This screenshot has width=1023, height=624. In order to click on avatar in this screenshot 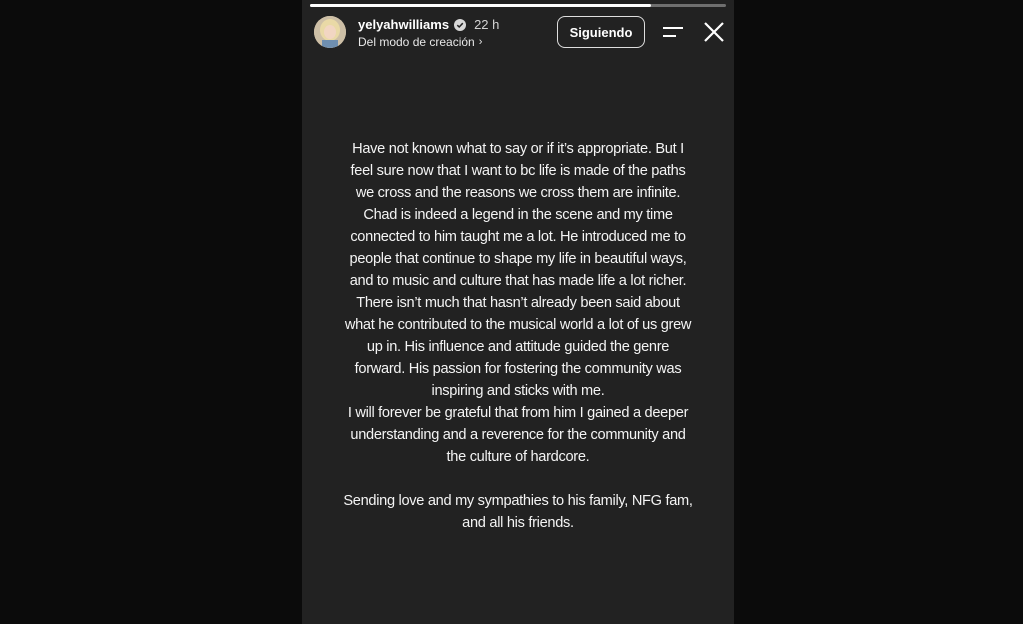, I will do `click(330, 32)`.